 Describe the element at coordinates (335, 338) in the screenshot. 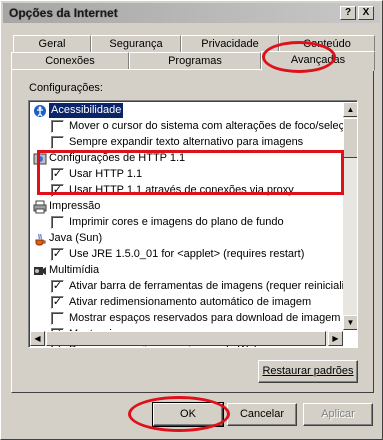

I see `scroll-right-arrow-icon: ▶` at that location.